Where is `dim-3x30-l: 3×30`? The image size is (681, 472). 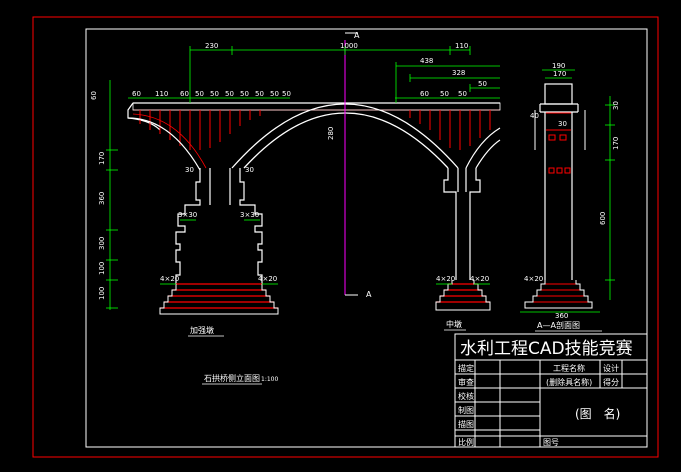 dim-3x30-l: 3×30 is located at coordinates (187, 215).